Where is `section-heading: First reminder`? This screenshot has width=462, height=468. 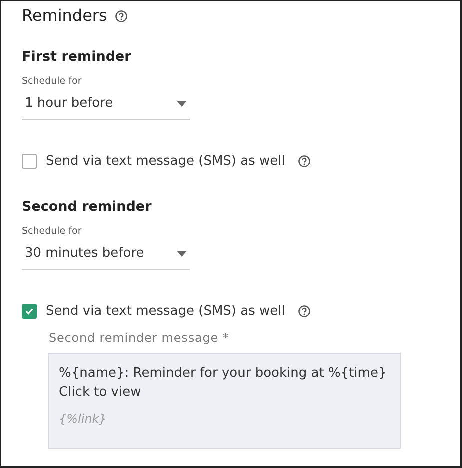 section-heading: First reminder is located at coordinates (77, 57).